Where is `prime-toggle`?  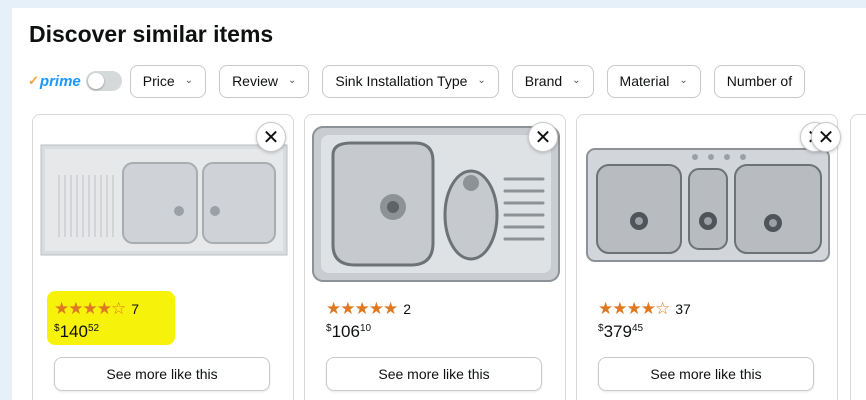
prime-toggle is located at coordinates (103, 81).